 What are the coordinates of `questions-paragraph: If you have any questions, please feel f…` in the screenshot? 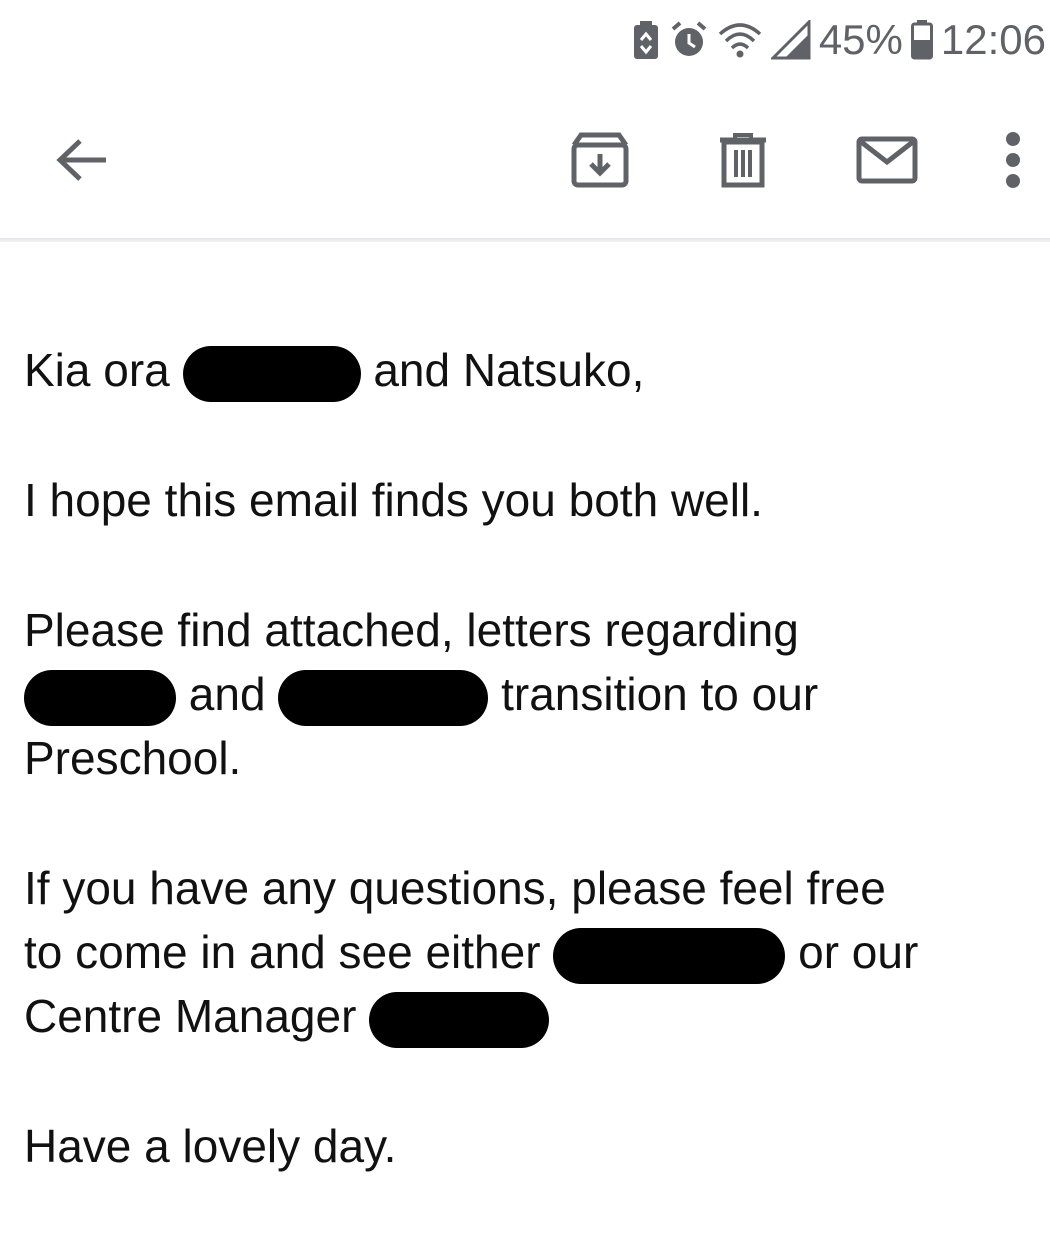 It's located at (529, 952).